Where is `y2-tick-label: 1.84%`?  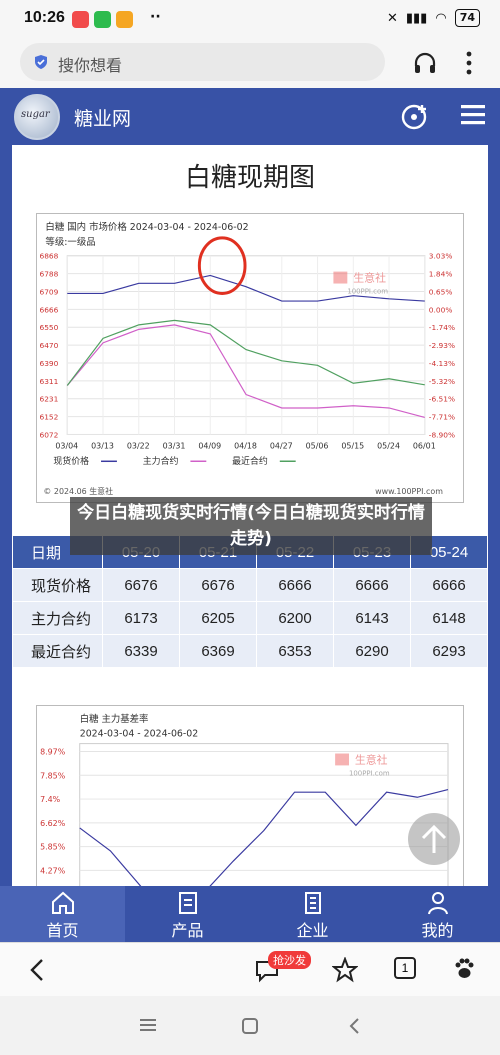
y2-tick-label: 1.84% is located at coordinates (441, 274).